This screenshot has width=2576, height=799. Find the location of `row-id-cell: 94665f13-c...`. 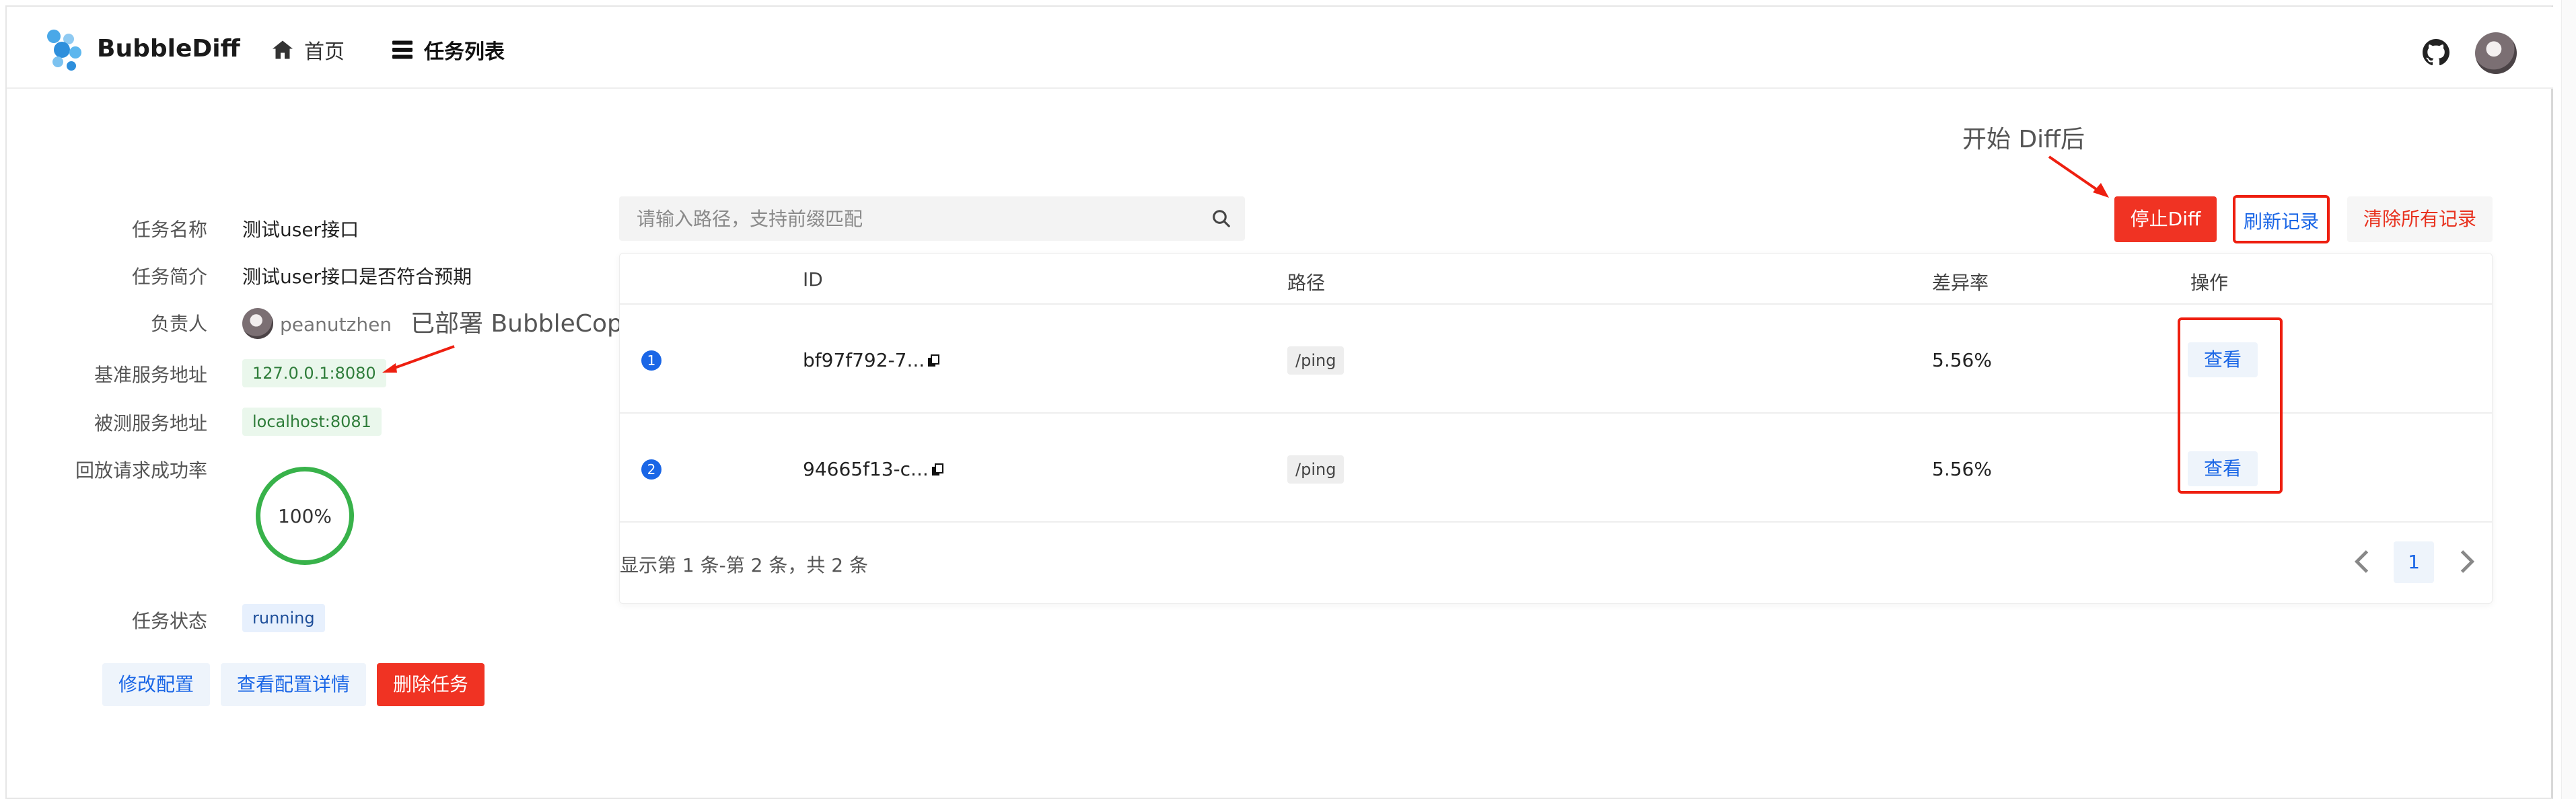

row-id-cell: 94665f13-c... is located at coordinates (873, 469).